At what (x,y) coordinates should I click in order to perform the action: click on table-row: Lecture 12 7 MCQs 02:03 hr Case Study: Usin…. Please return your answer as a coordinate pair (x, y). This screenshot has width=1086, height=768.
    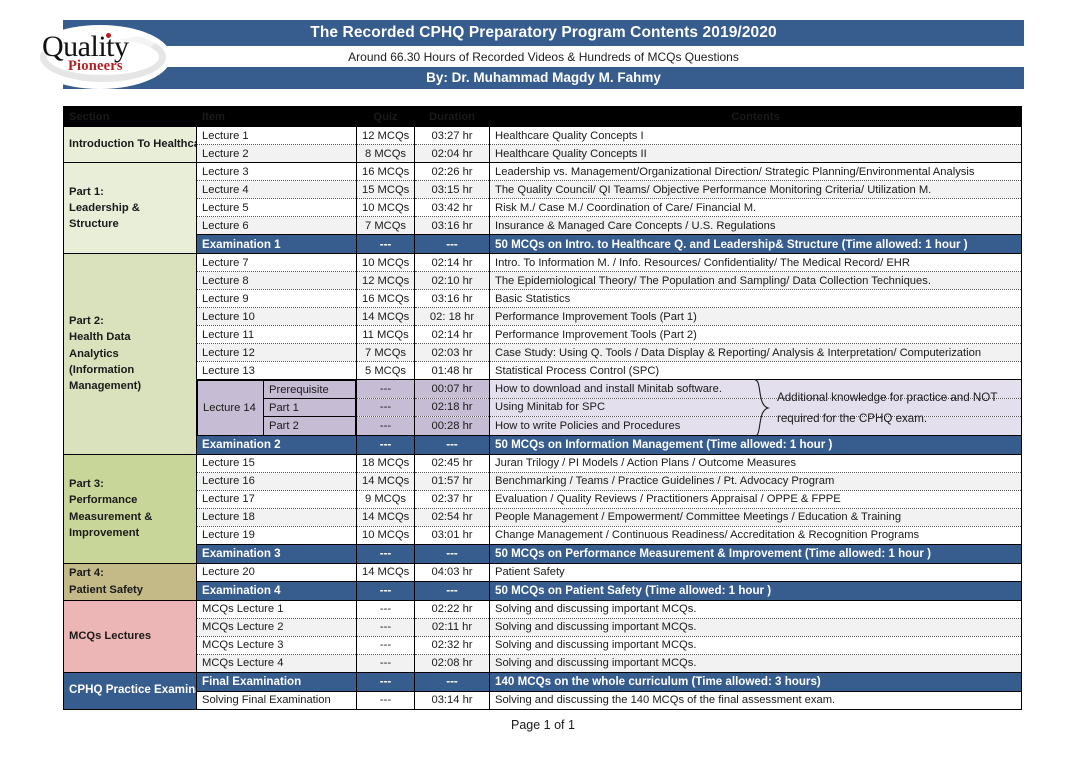
    Looking at the image, I should click on (543, 352).